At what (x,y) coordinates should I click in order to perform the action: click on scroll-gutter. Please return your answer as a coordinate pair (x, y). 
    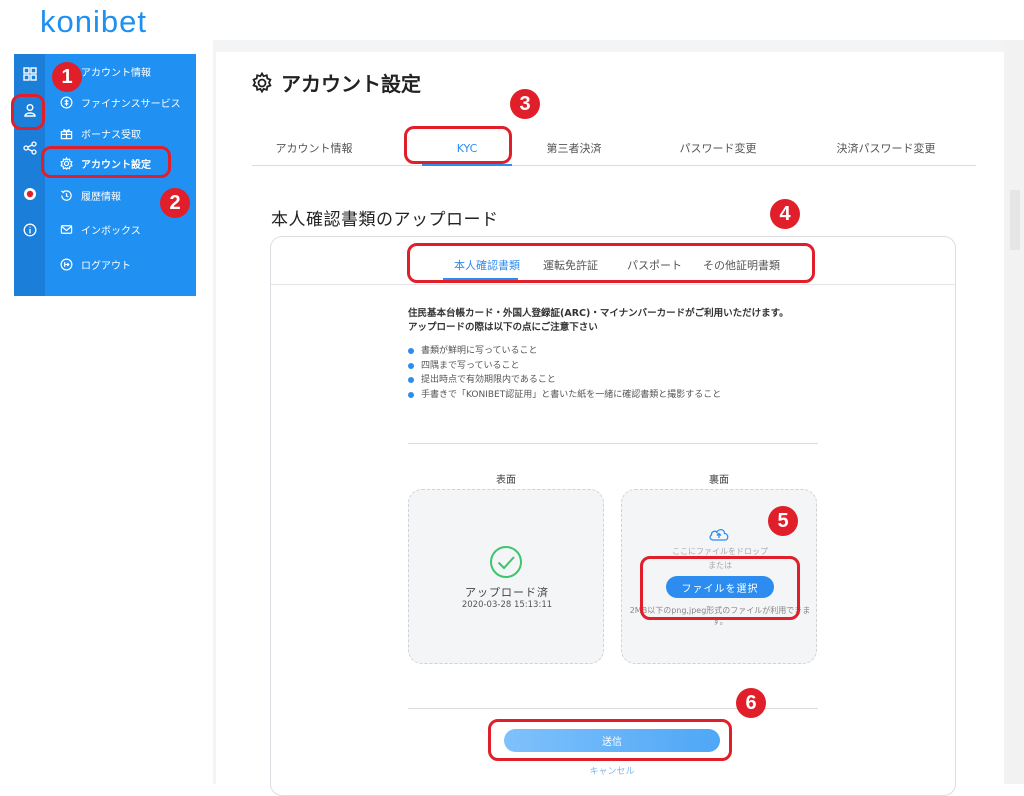
    Looking at the image, I should click on (1014, 412).